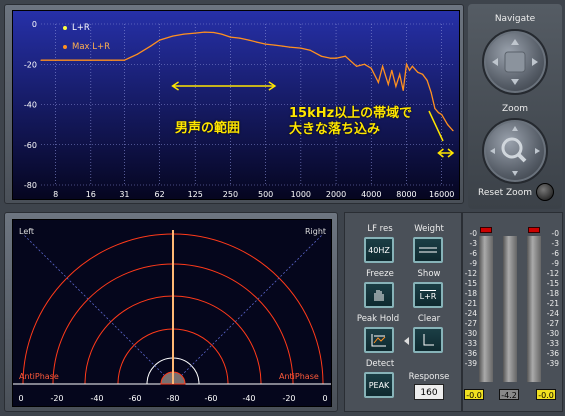 The image size is (565, 416). Describe the element at coordinates (552, 323) in the screenshot. I see `meter-scale-label: -27` at that location.